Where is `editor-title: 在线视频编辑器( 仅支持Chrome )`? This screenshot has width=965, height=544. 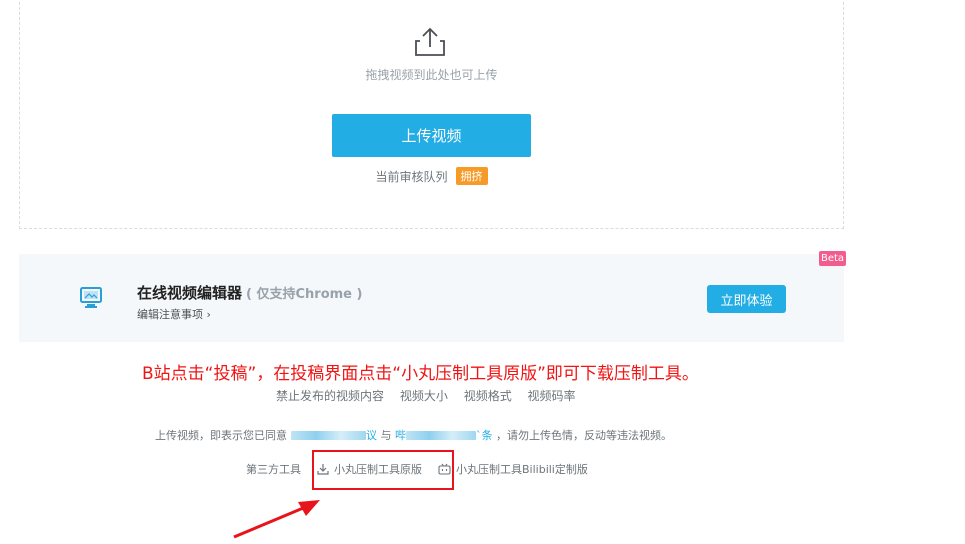
editor-title: 在线视频编辑器( 仅支持Chrome ) is located at coordinates (249, 292).